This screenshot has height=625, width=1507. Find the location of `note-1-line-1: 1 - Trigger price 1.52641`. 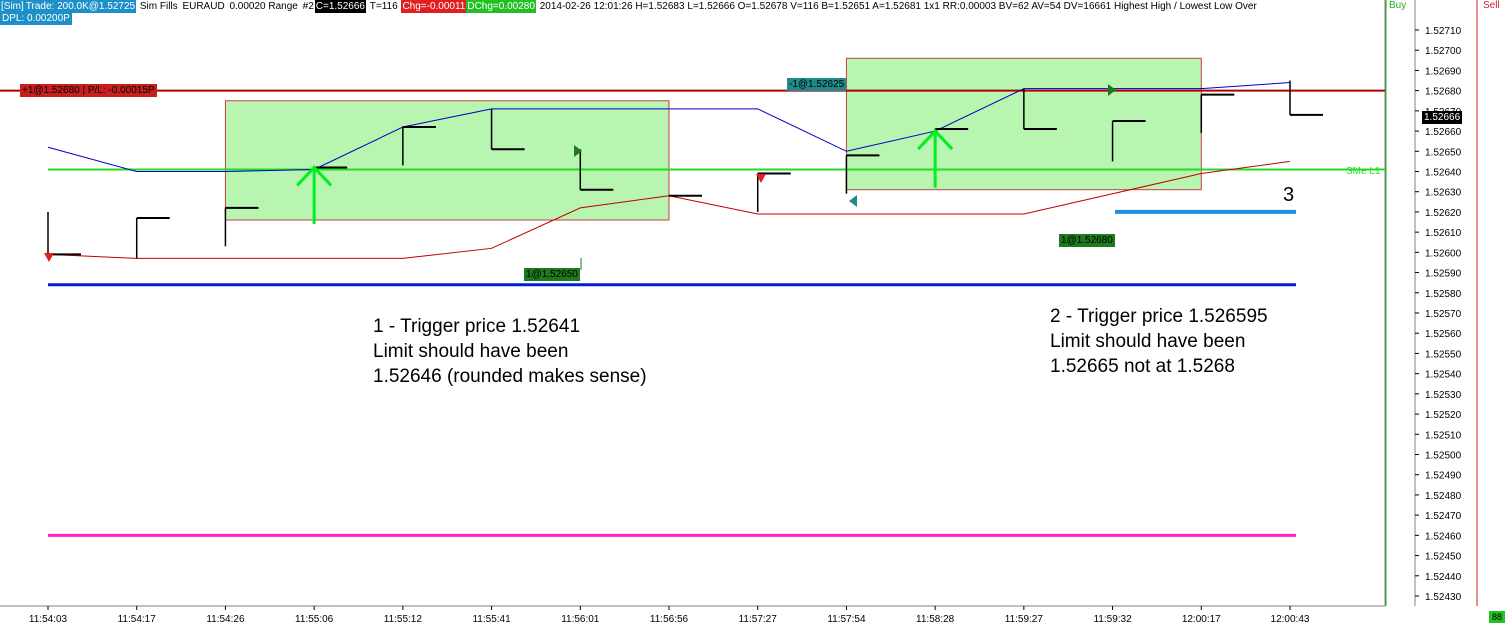

note-1-line-1: 1 - Trigger price 1.52641 is located at coordinates (477, 326).